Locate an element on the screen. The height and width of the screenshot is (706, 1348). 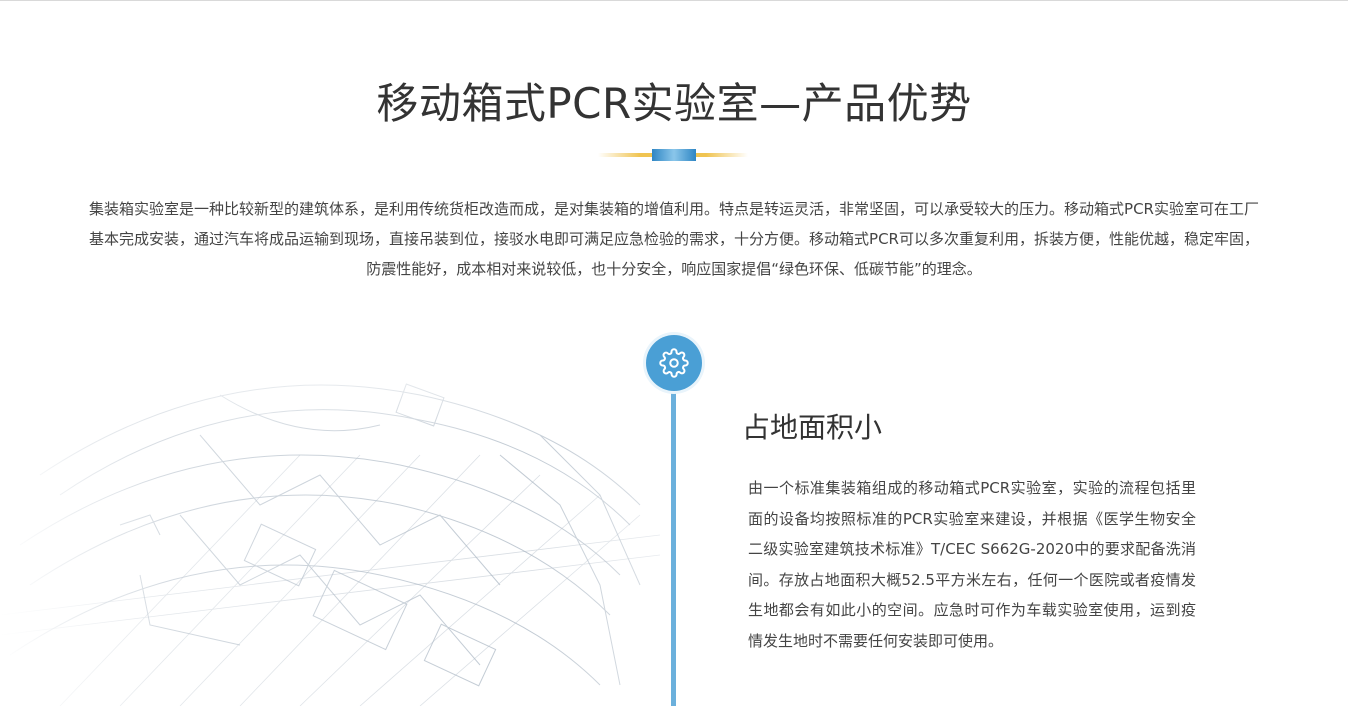
title-divider is located at coordinates (673, 155).